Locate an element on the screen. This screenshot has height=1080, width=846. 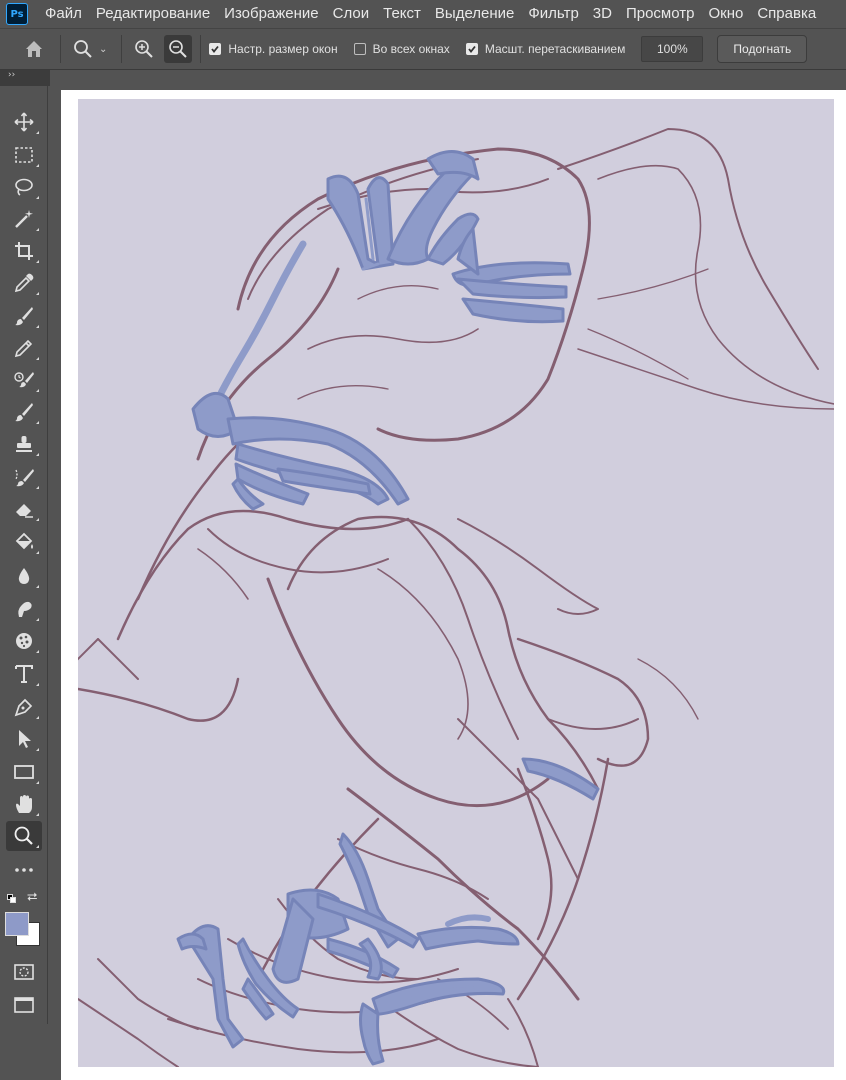
crop-icon is located at coordinates (24, 251).